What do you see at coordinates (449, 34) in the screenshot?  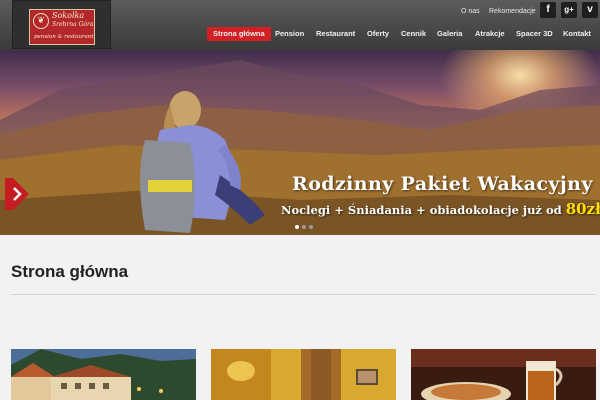 I see `nav-item-gallery: Galeria` at bounding box center [449, 34].